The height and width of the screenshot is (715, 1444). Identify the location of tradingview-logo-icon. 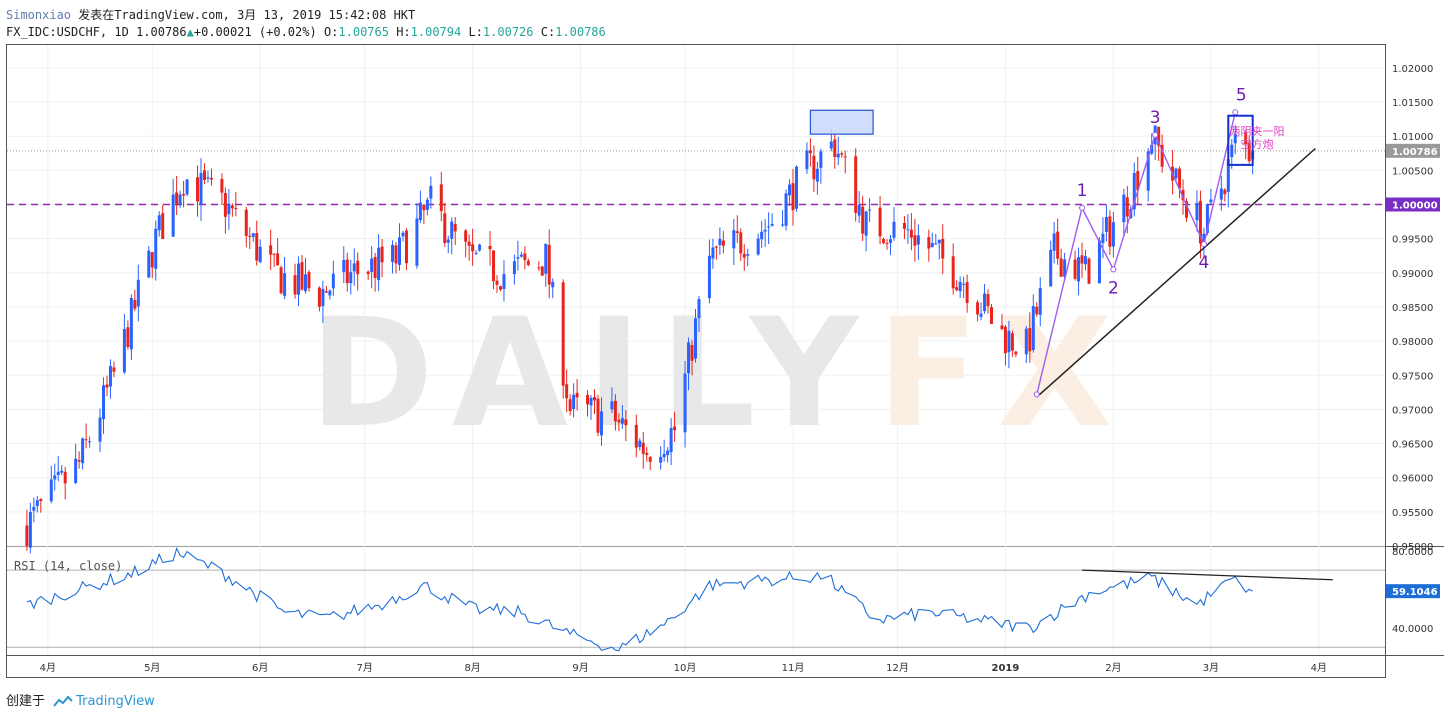
(63, 701).